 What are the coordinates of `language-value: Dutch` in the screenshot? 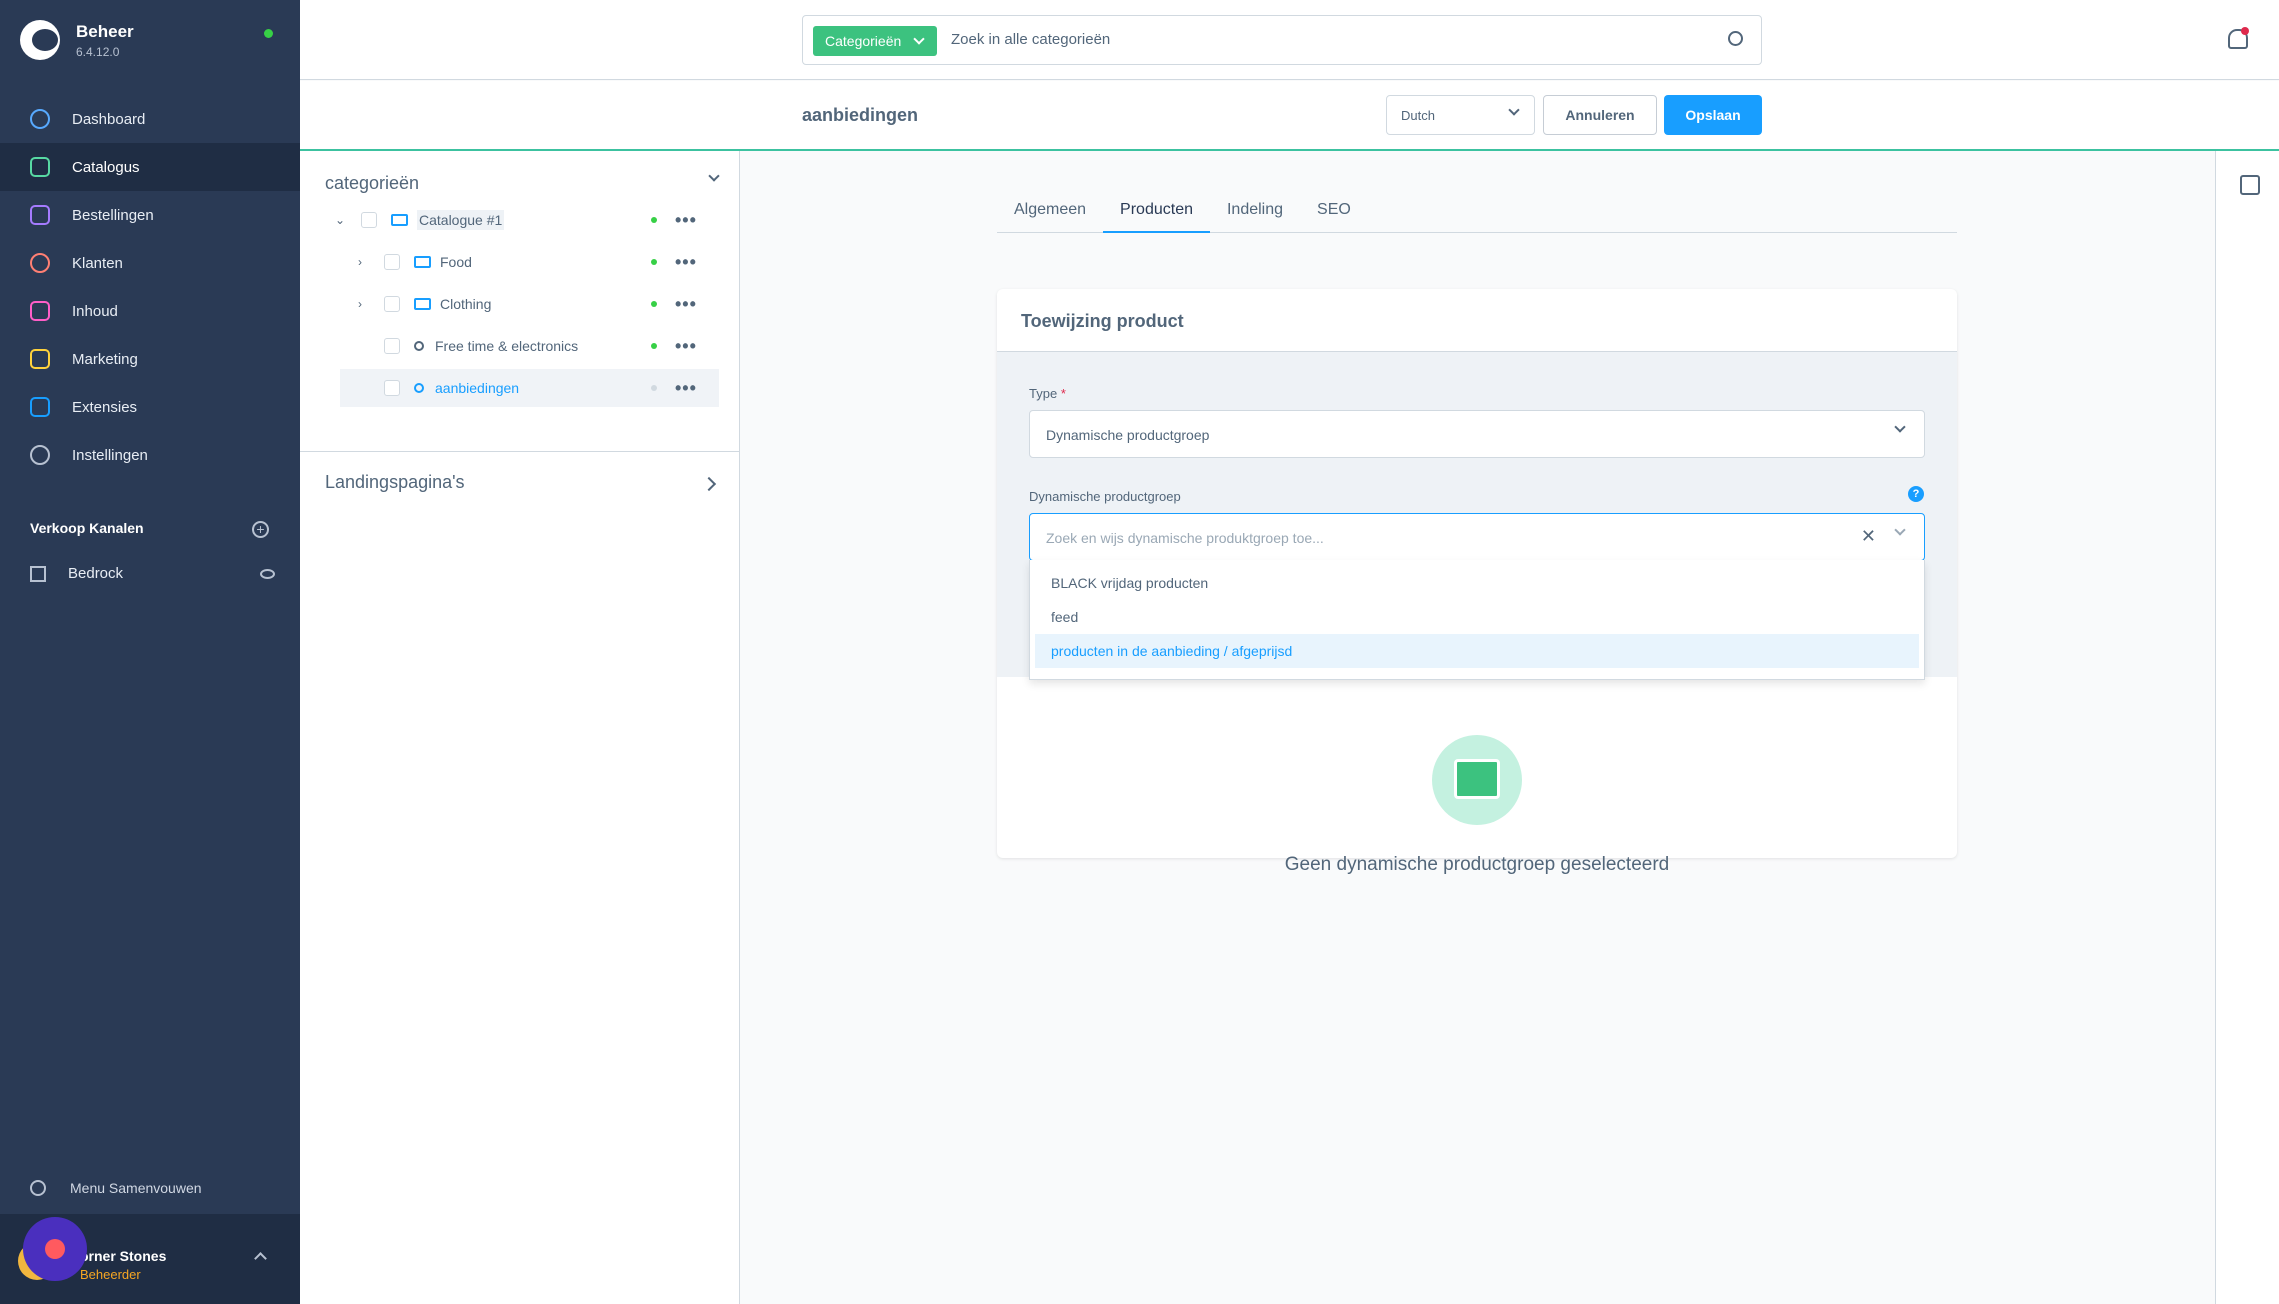 It's located at (1418, 115).